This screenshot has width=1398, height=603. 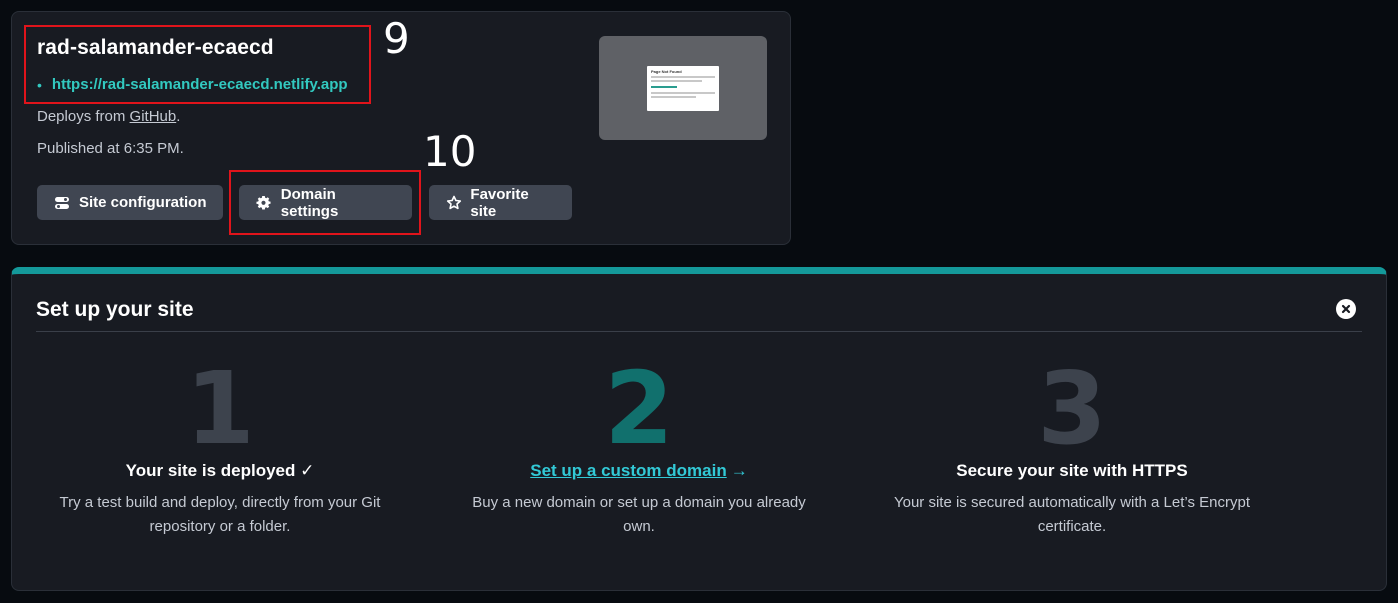 I want to click on setup-custom-domain-link: Set up a custom domain →, so click(x=639, y=471).